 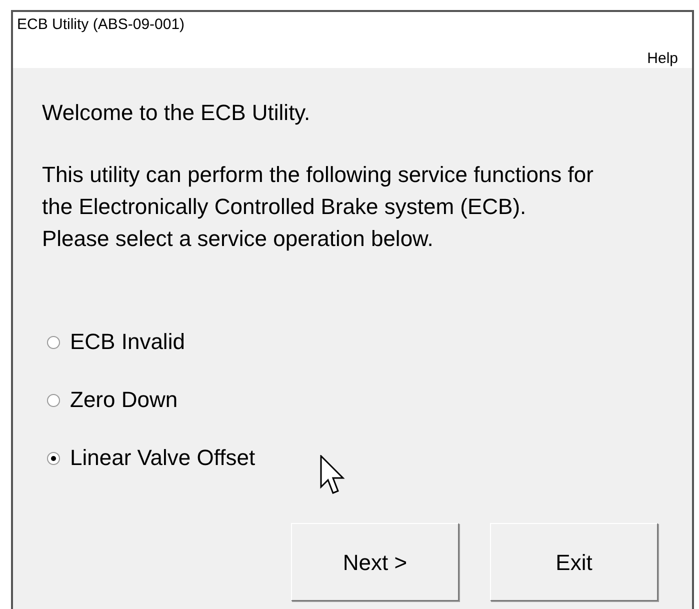 What do you see at coordinates (127, 342) in the screenshot?
I see `option-label: ECB Invalid` at bounding box center [127, 342].